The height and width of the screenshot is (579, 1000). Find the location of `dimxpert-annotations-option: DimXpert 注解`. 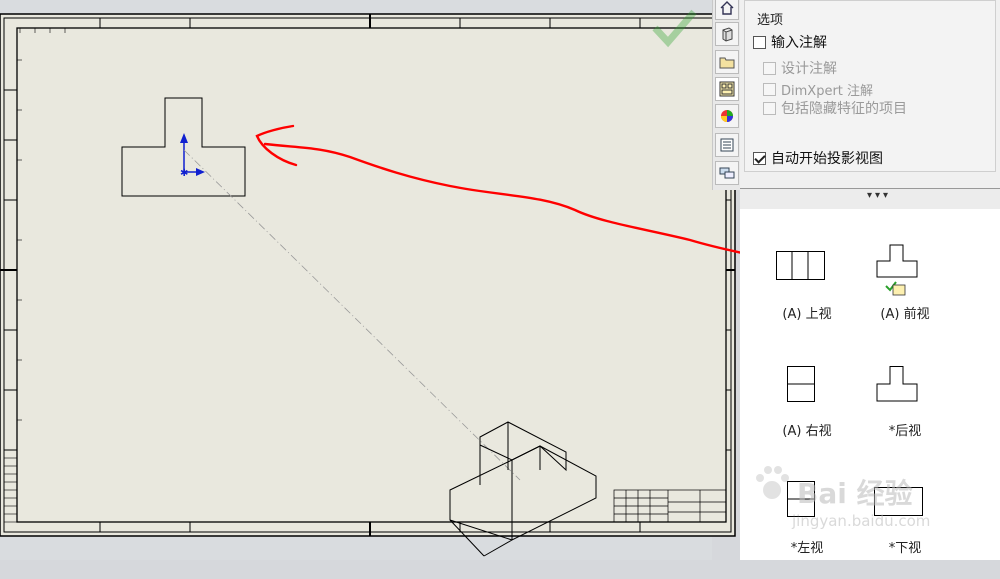

dimxpert-annotations-option: DimXpert 注解 is located at coordinates (818, 89).